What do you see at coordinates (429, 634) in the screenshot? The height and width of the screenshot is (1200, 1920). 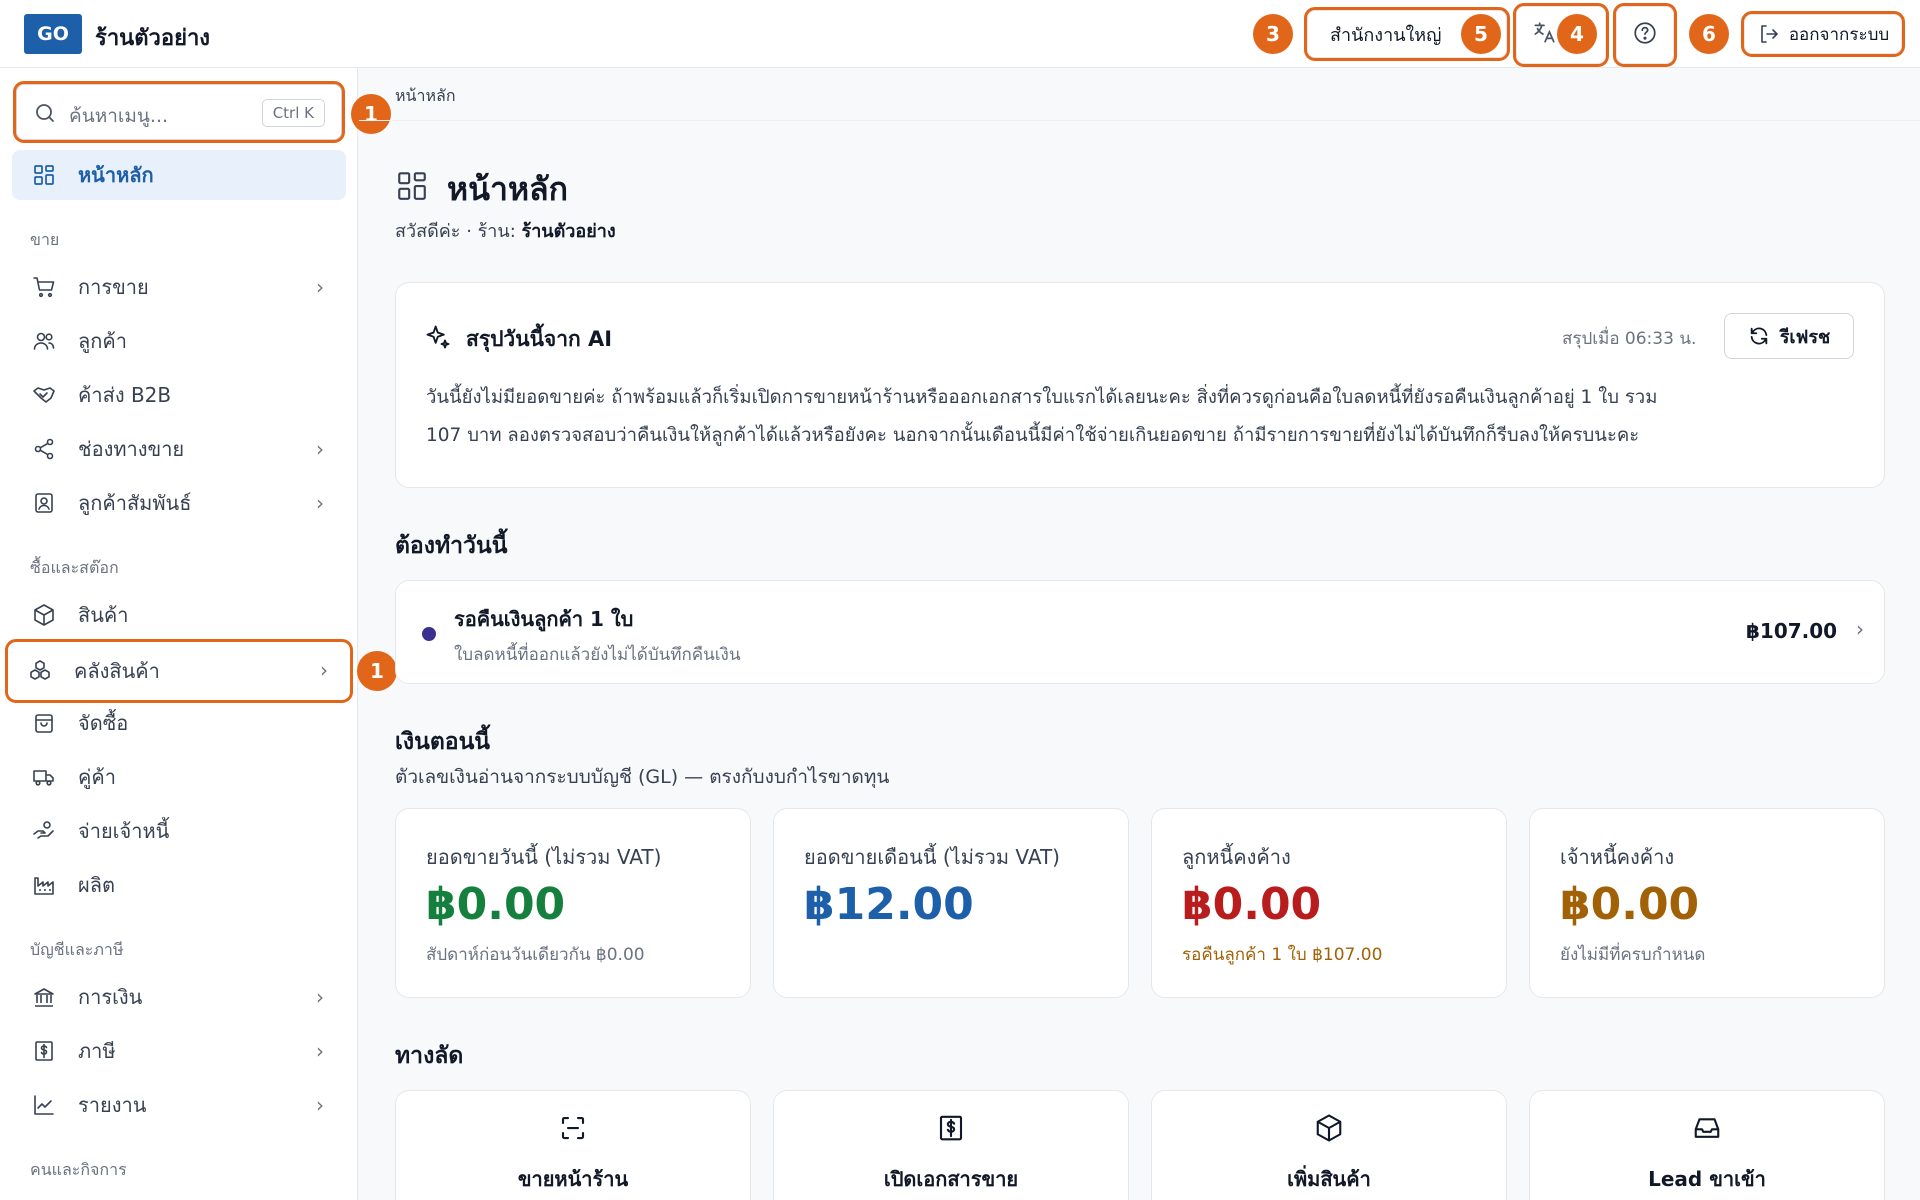 I see `status-dot` at bounding box center [429, 634].